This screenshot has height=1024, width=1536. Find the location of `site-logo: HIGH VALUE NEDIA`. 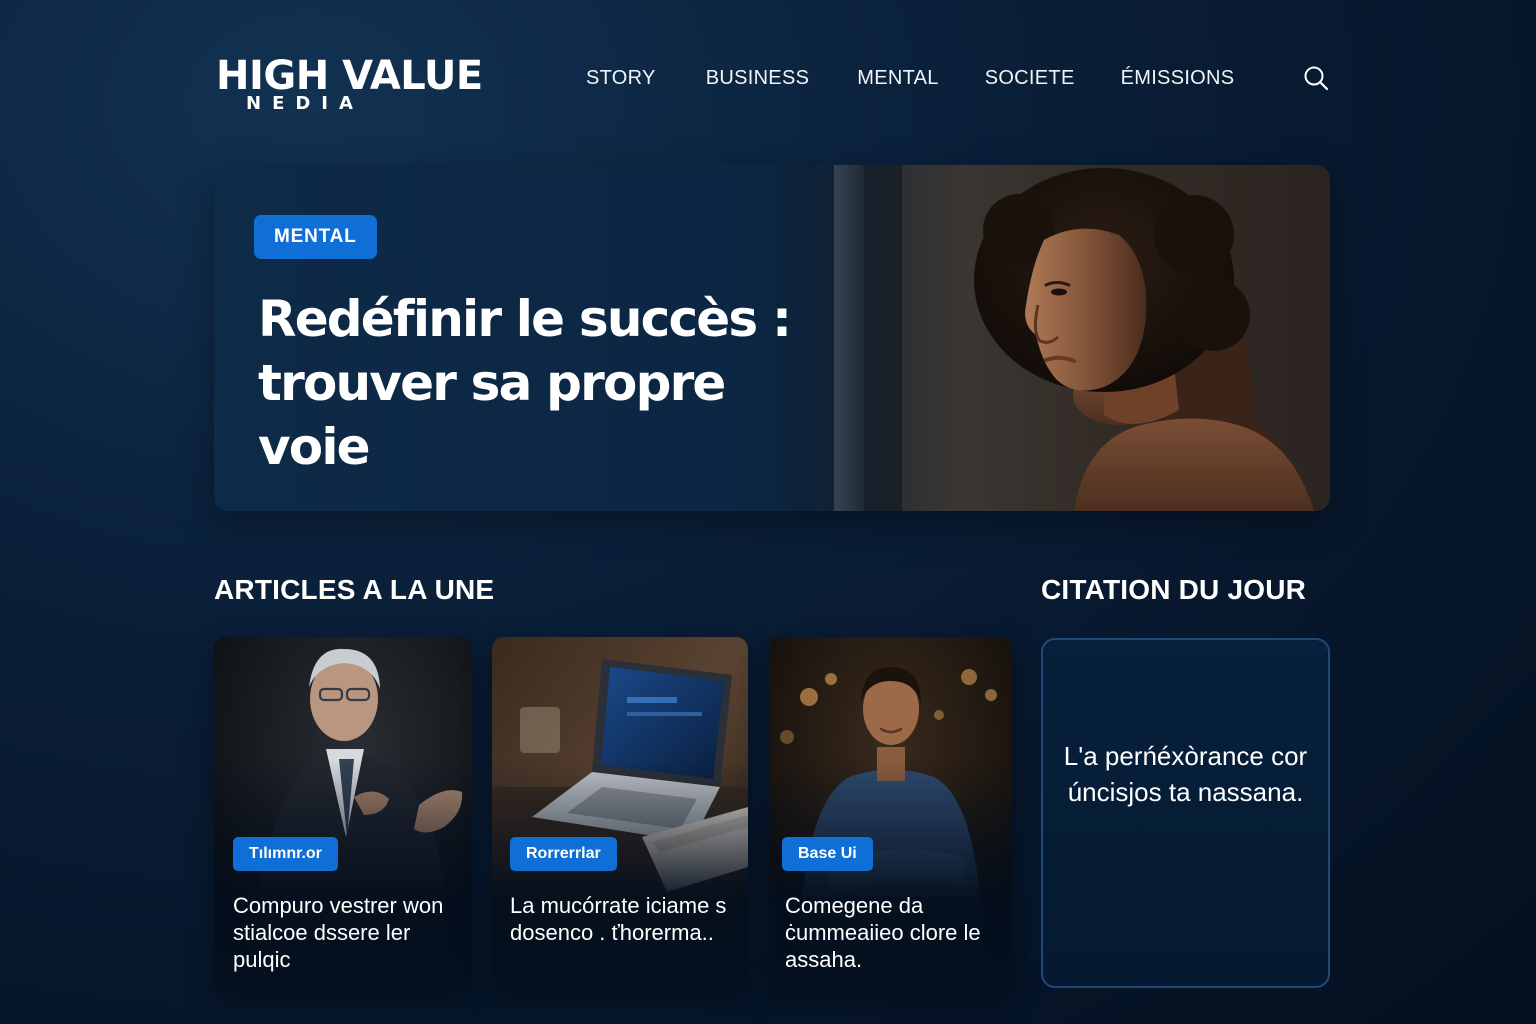

site-logo: HIGH VALUE NEDIA is located at coordinates (354, 85).